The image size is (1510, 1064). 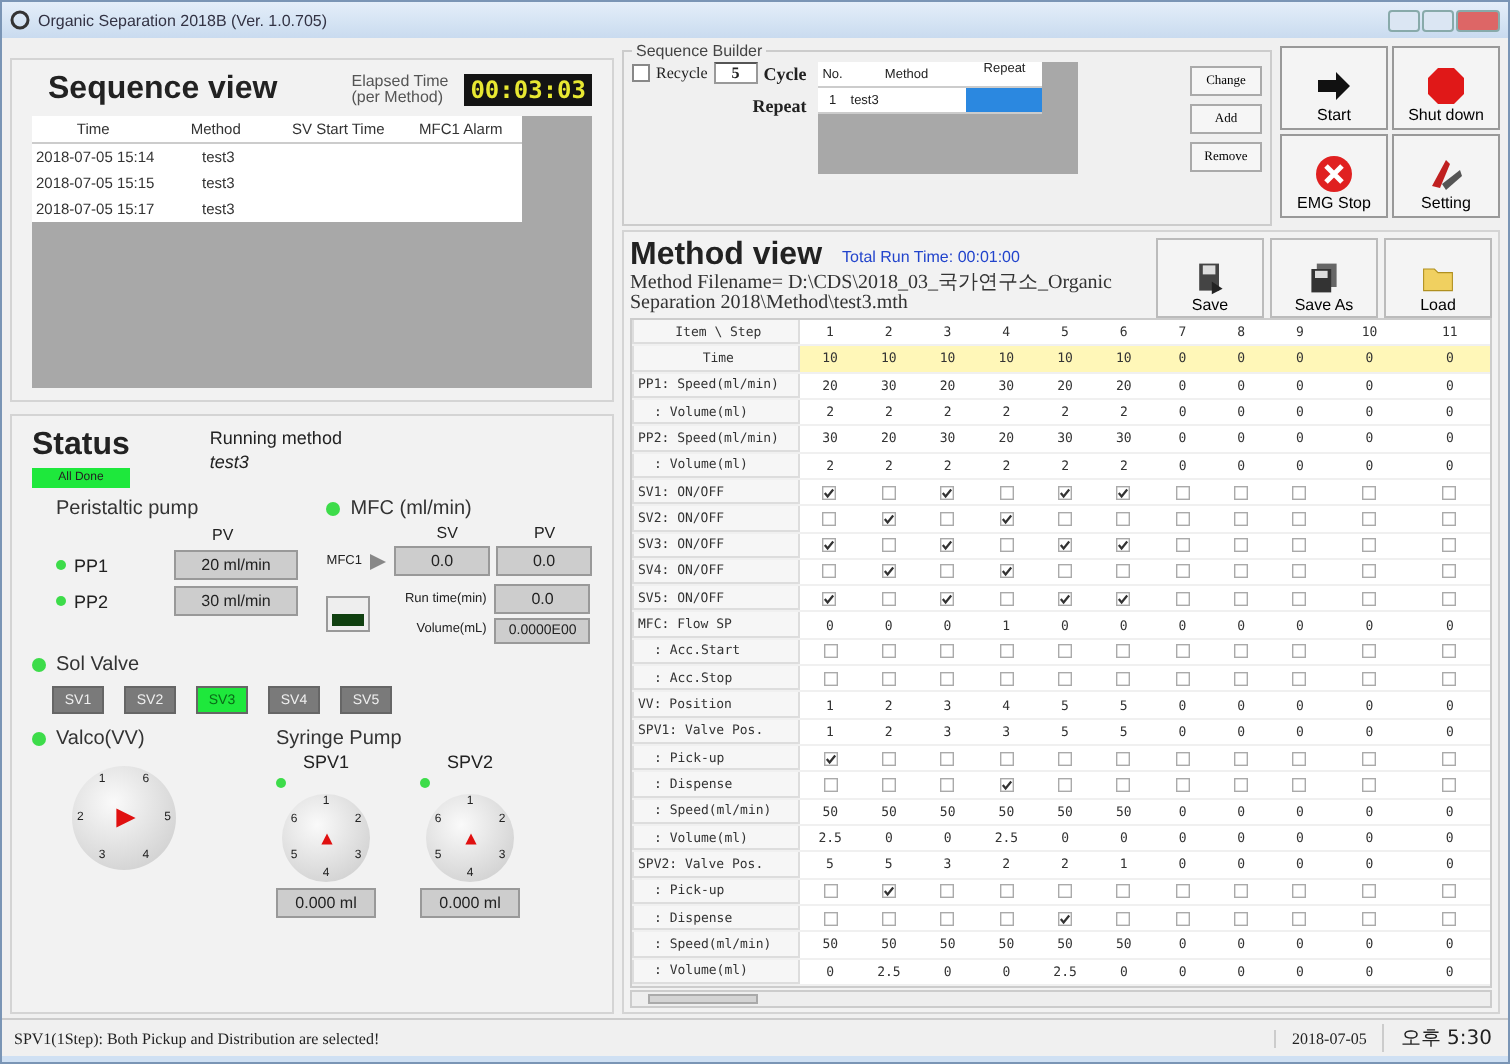 I want to click on reset-button, so click(x=348, y=614).